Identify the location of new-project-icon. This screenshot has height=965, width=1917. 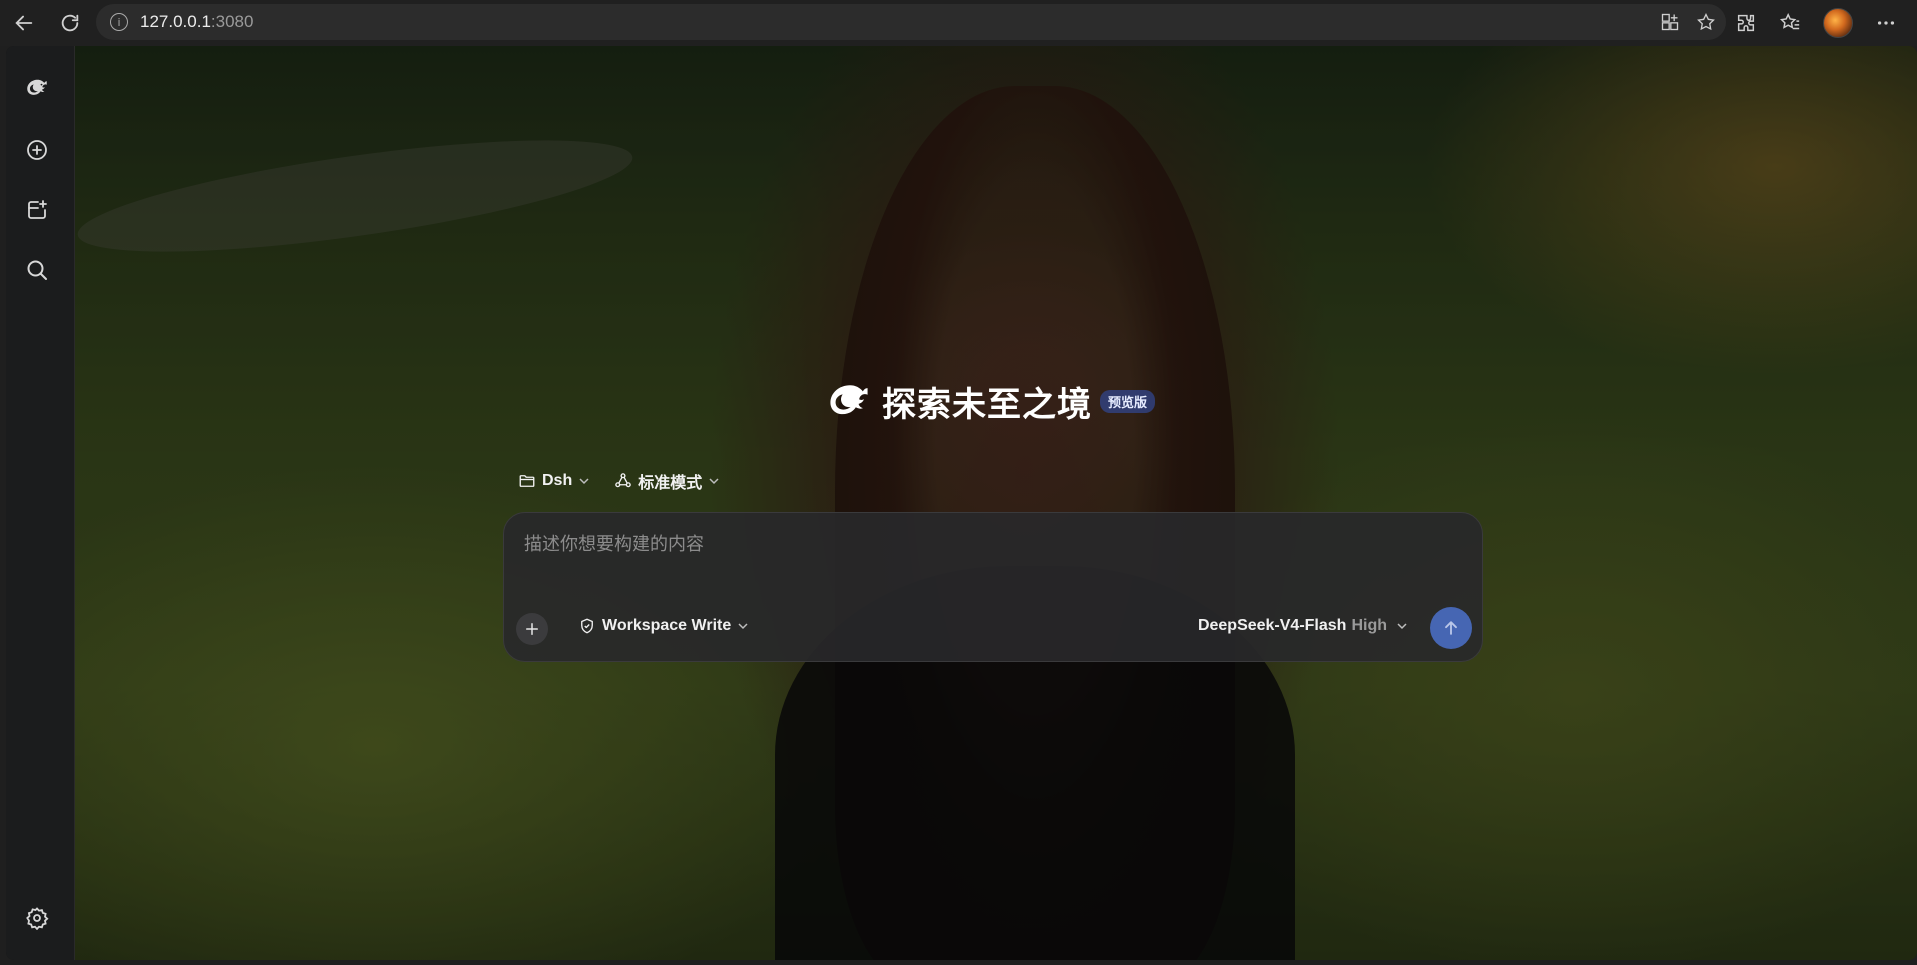
(37, 209).